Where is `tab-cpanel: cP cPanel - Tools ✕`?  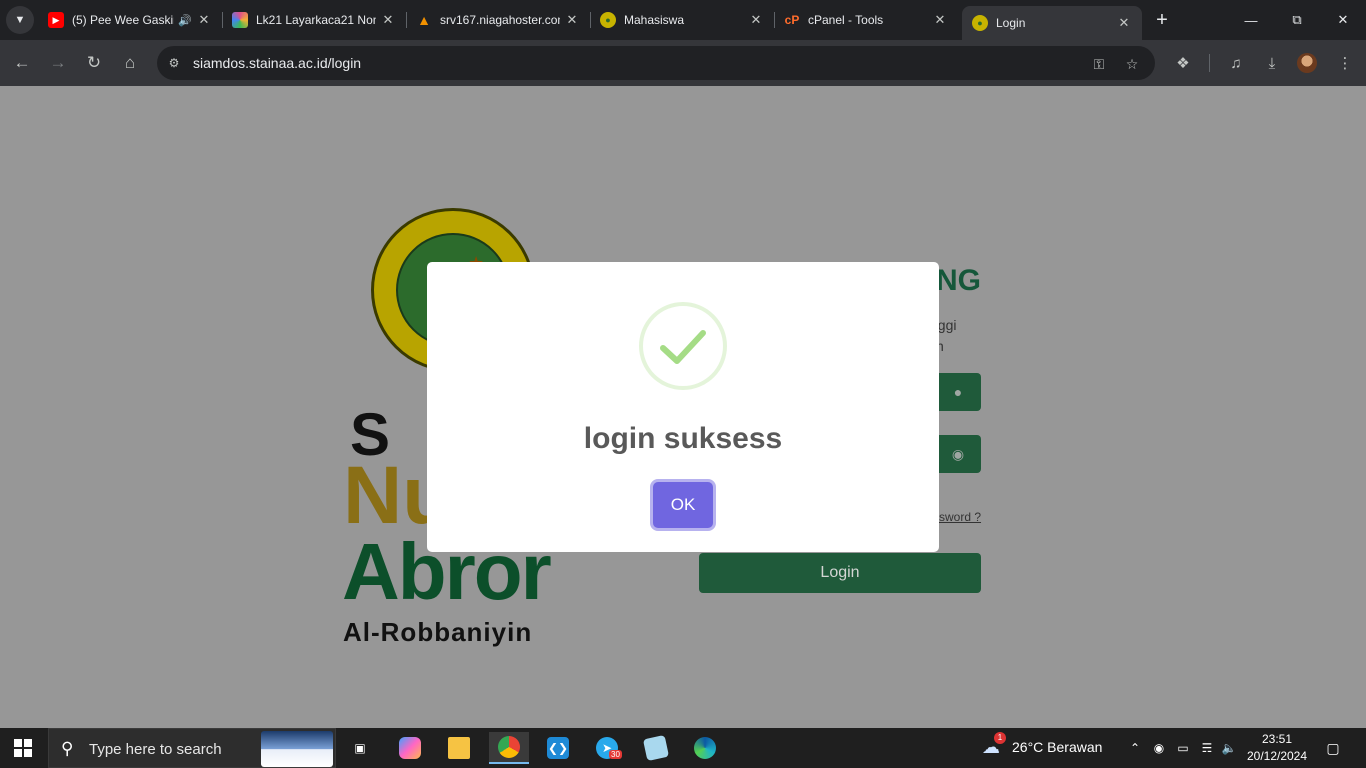
tab-cpanel: cP cPanel - Tools ✕ is located at coordinates (866, 20).